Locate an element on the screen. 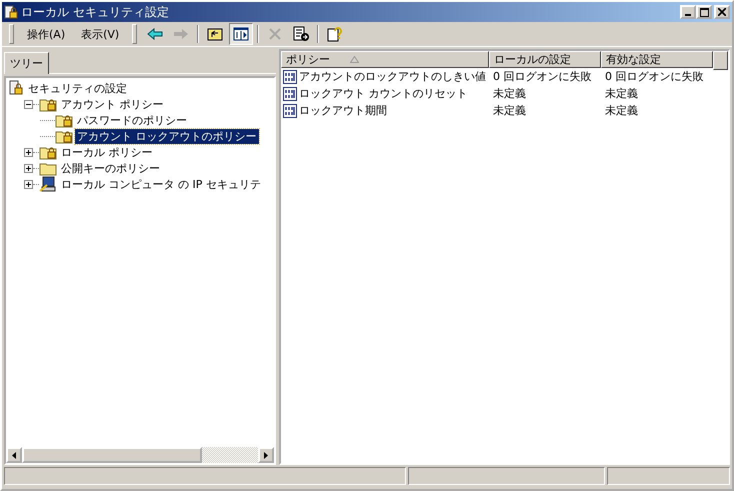 The width and height of the screenshot is (734, 491). window-title: ローカル セキュリティ設定 is located at coordinates (95, 12).